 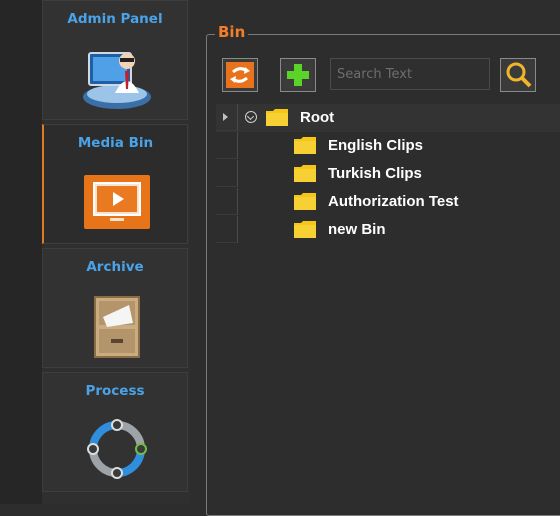 I want to click on tree-label: Authorization Test, so click(x=393, y=201).